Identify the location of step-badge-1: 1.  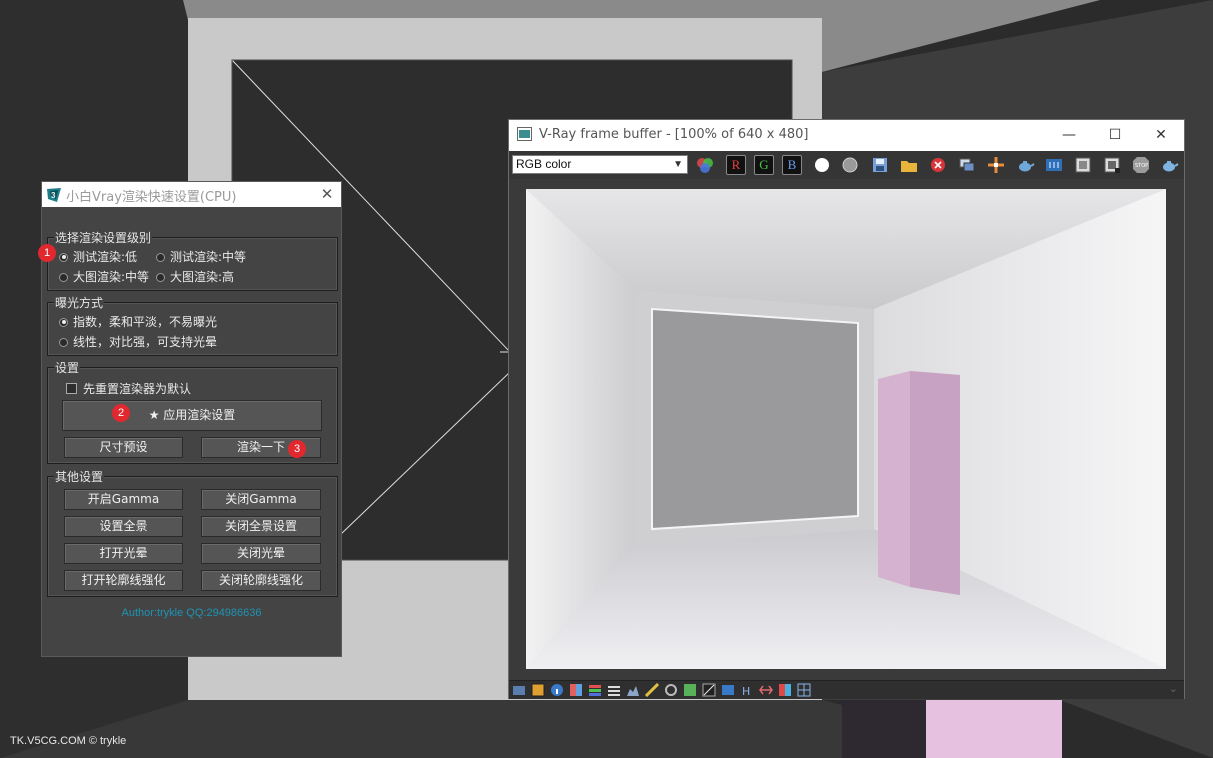
(47, 253).